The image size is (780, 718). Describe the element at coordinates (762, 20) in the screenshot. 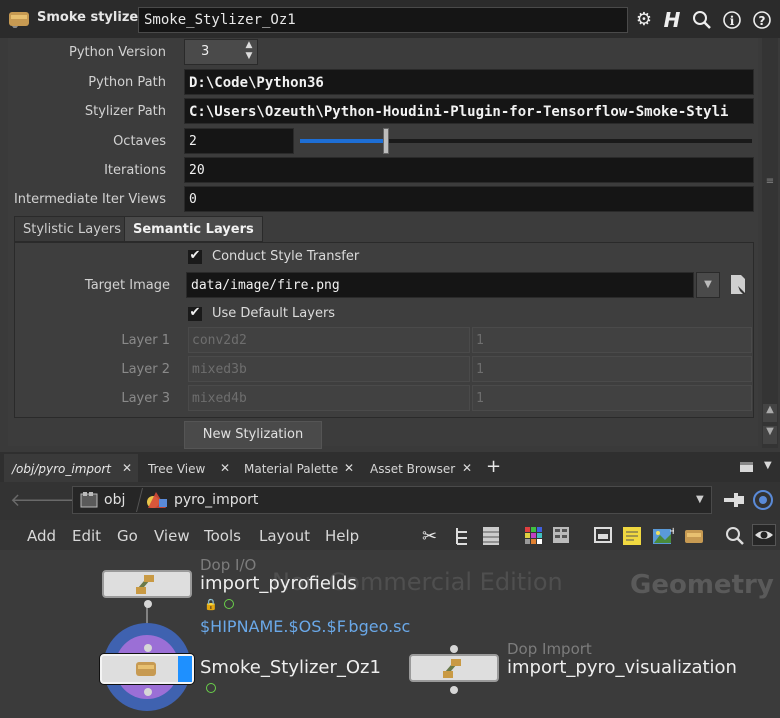

I see `question-icon: ?` at that location.